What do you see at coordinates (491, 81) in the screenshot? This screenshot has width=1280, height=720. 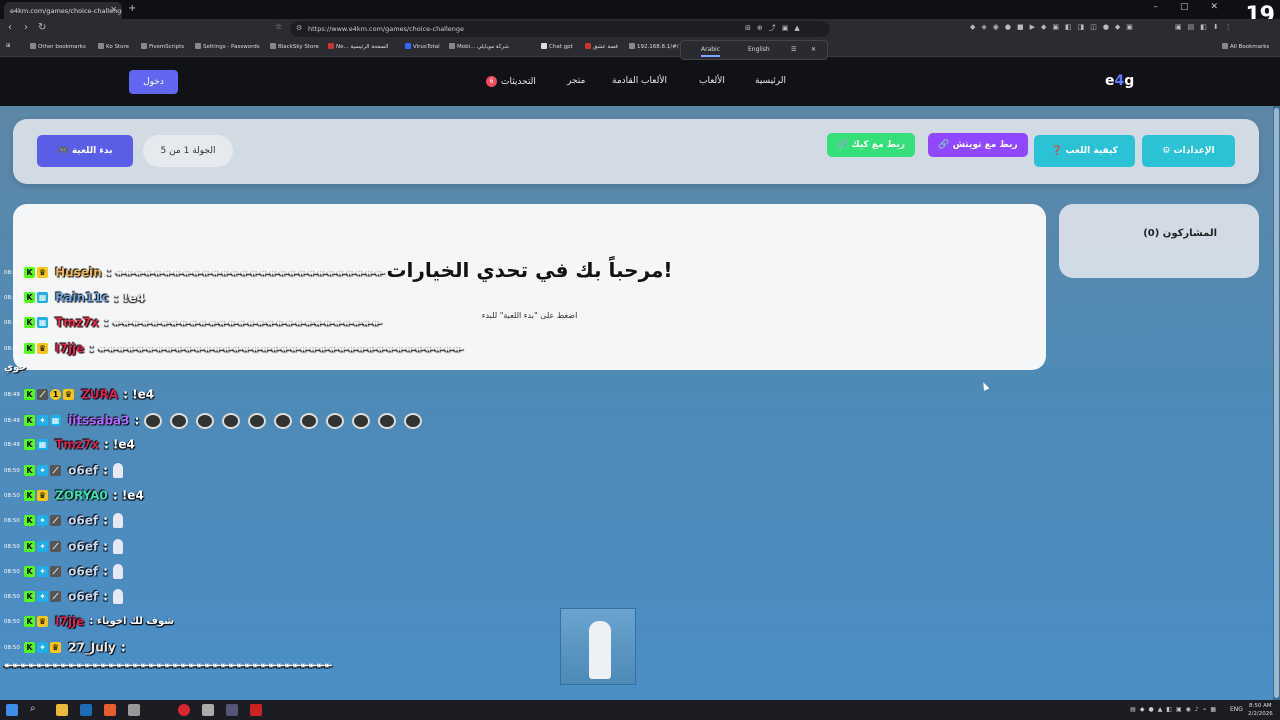 I see `updates-badge: 6` at bounding box center [491, 81].